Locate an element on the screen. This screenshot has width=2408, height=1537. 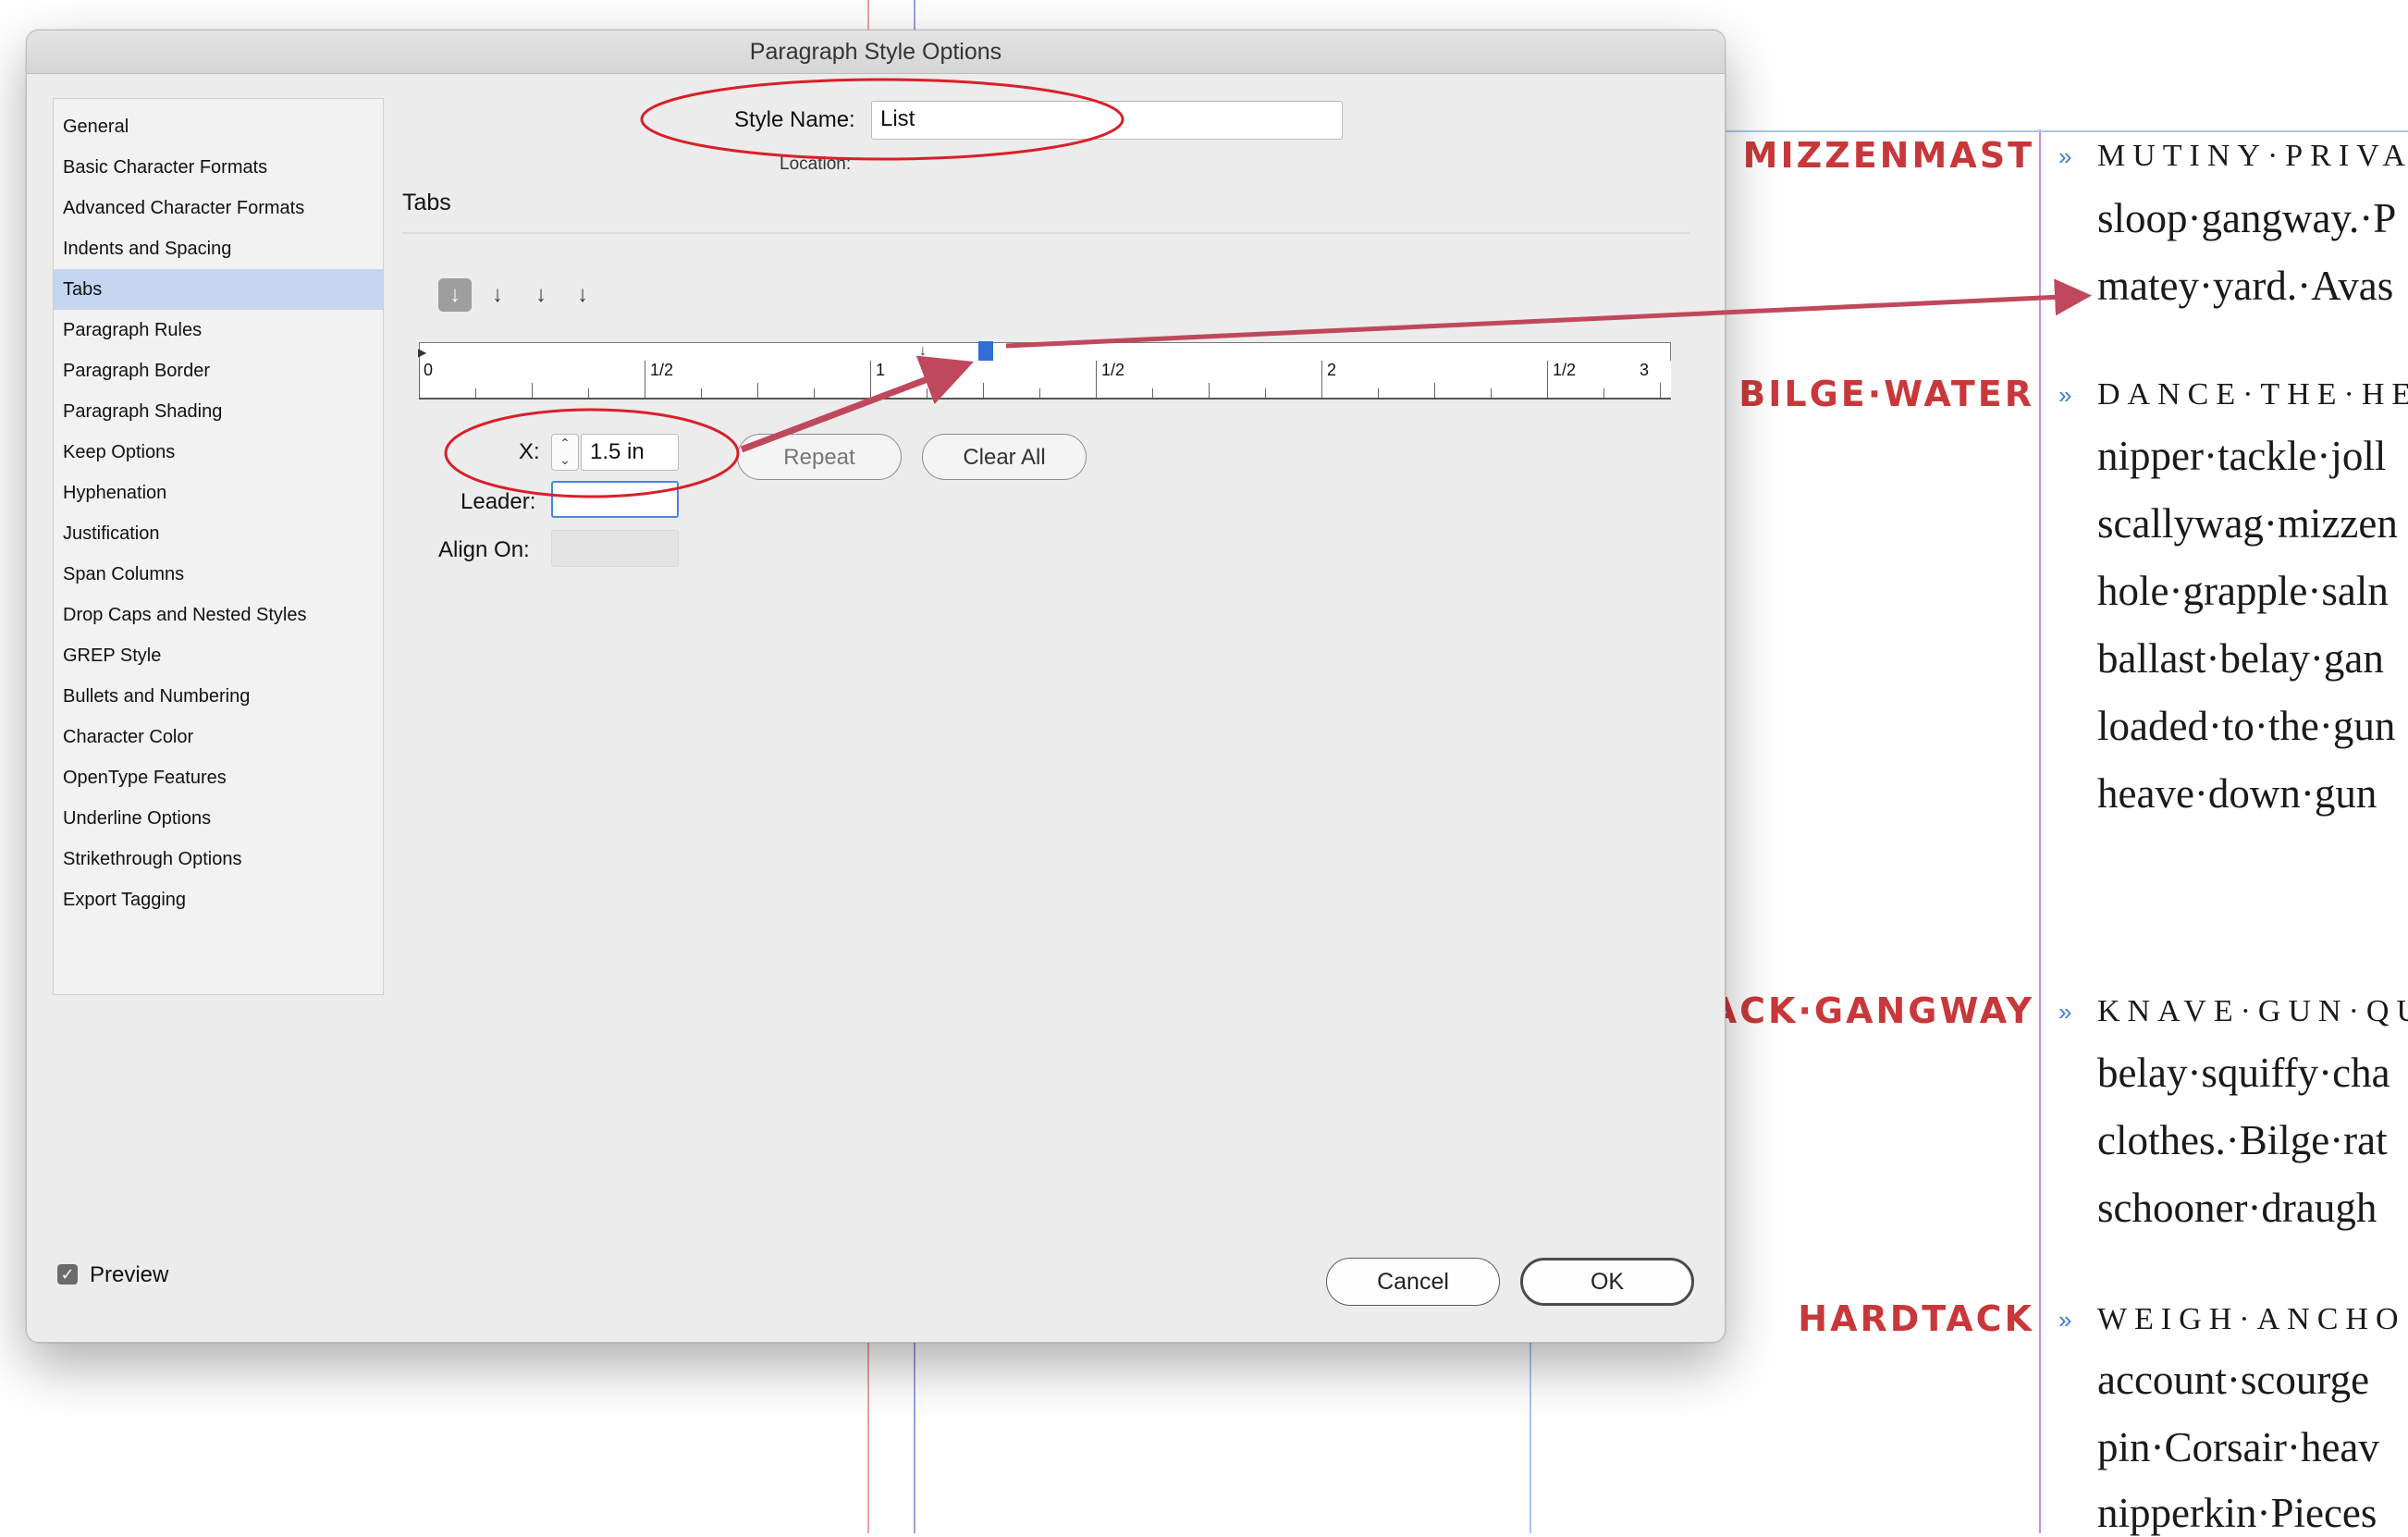
paragraph-line: nipper·tackle·joll is located at coordinates (2242, 456).